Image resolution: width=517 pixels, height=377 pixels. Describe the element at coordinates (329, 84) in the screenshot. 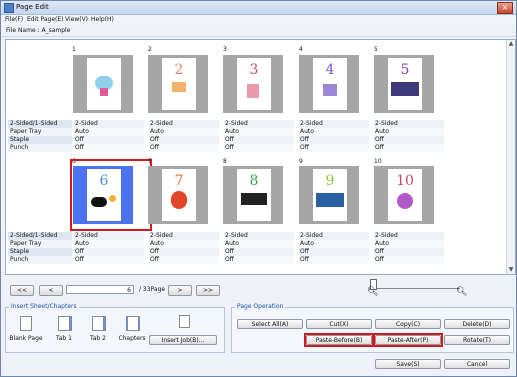

I see `page-thumbnail-4: 4` at that location.